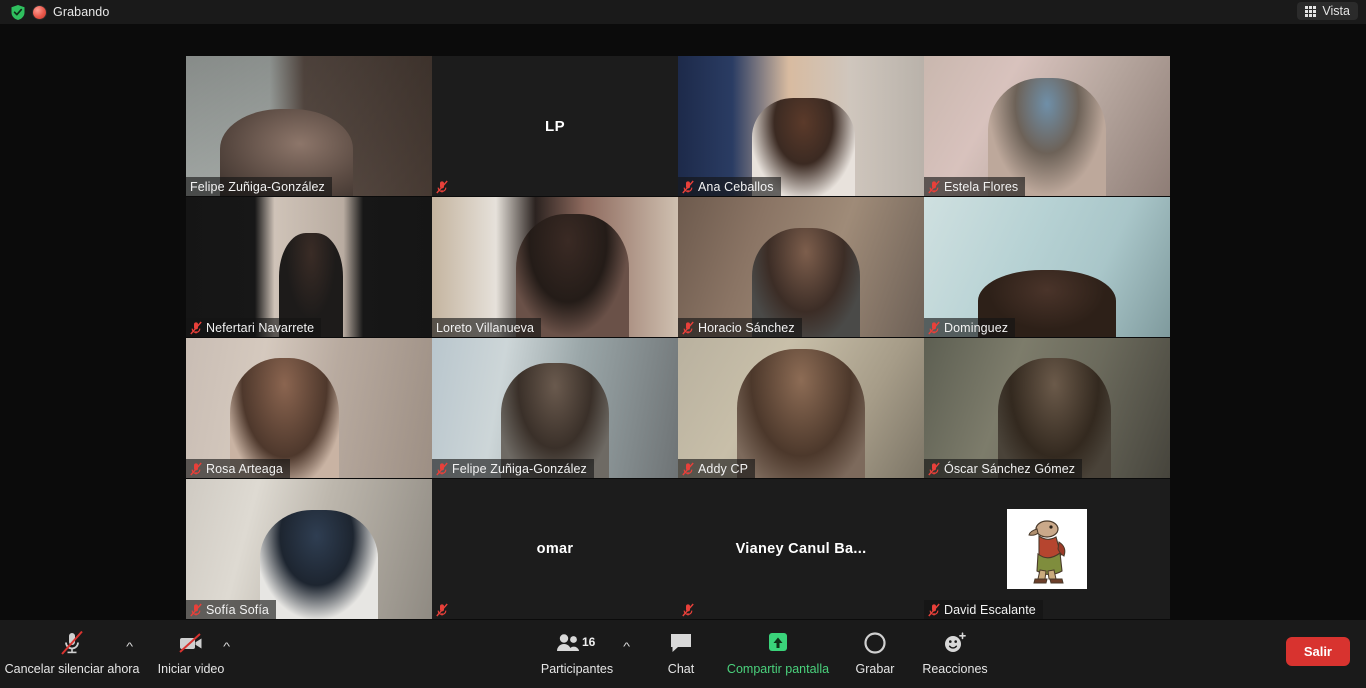 This screenshot has height=688, width=1366. I want to click on participant-nameplate: Dominguez, so click(970, 327).